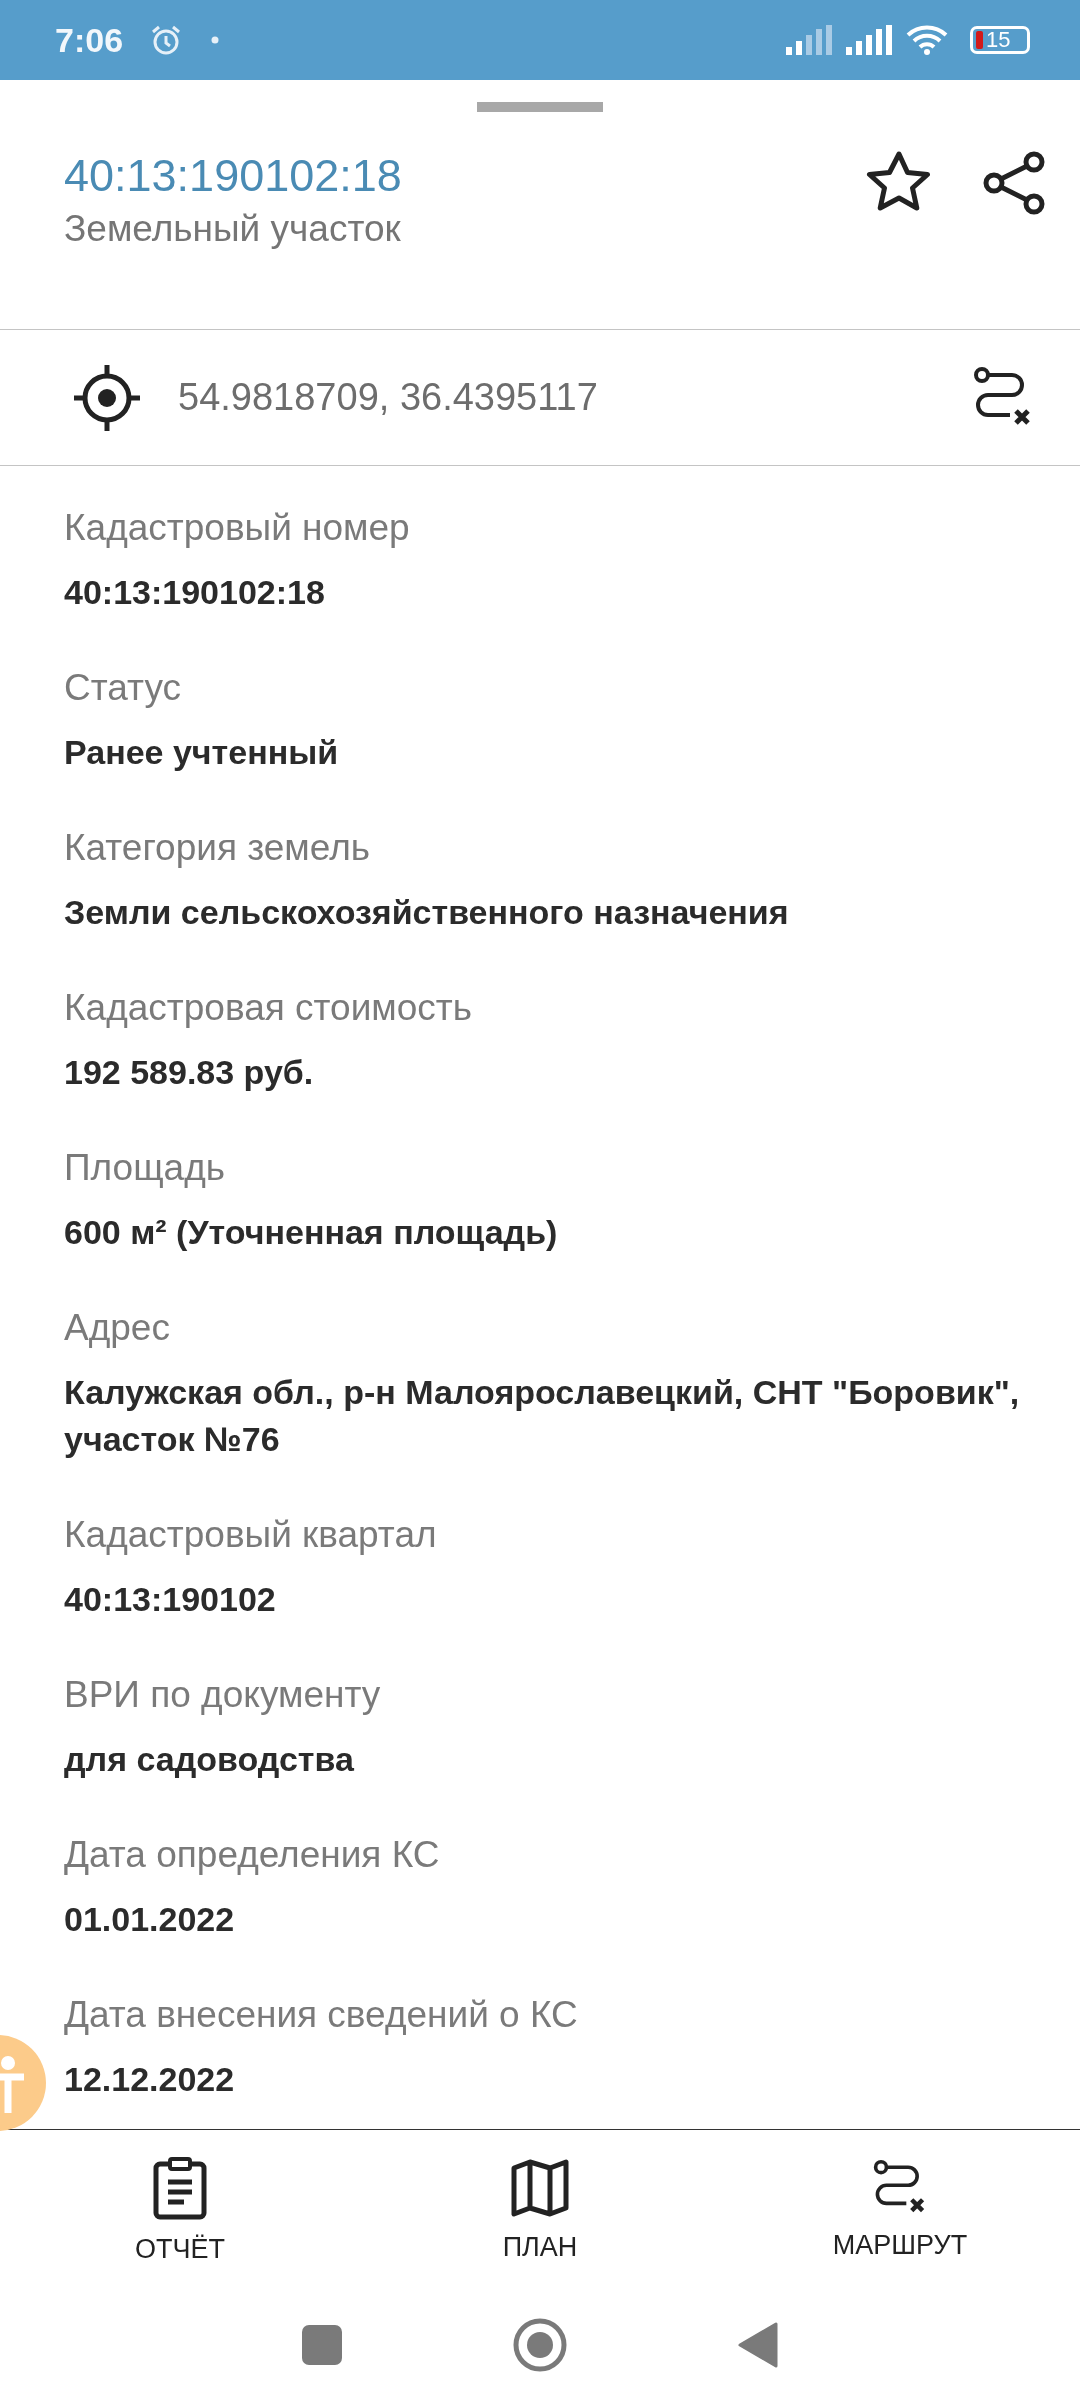  I want to click on map-icon, so click(540, 2187).